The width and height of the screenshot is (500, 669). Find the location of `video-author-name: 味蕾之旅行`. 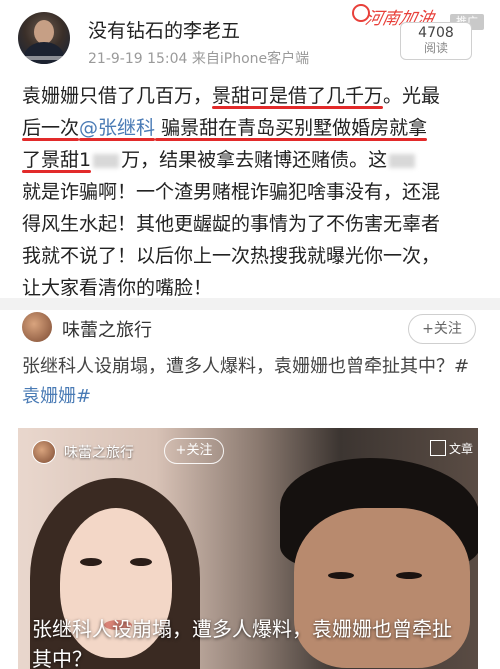

video-author-name: 味蕾之旅行 is located at coordinates (99, 452).